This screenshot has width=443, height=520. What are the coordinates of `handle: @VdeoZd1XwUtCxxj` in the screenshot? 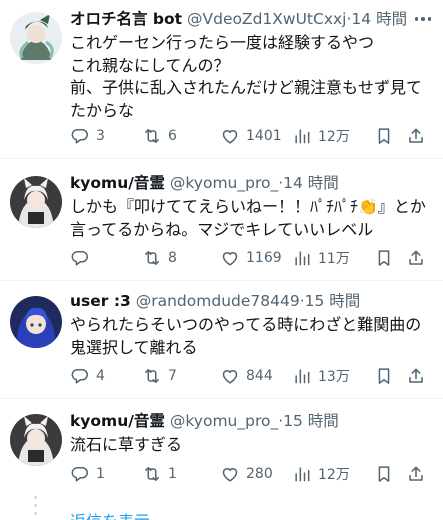 It's located at (266, 19).